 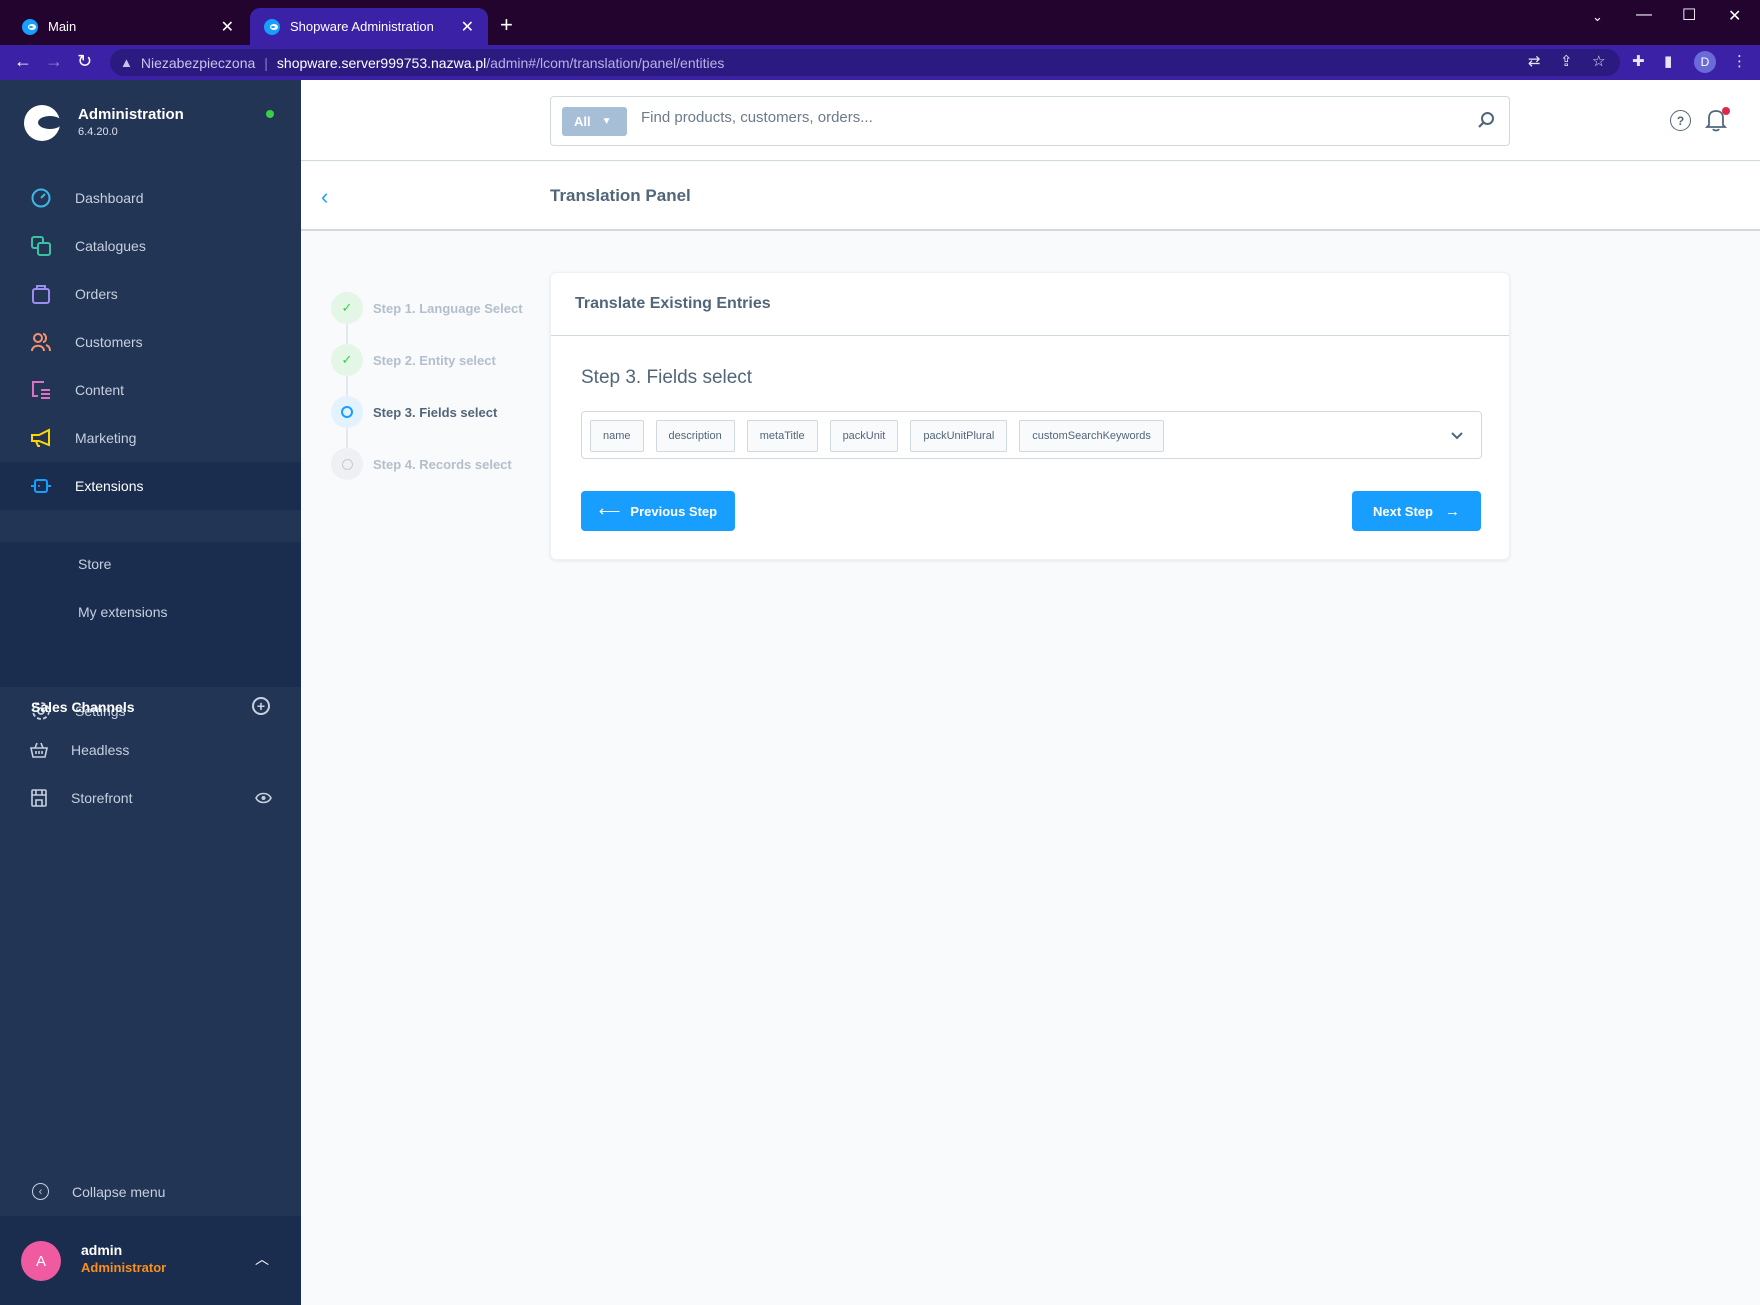 What do you see at coordinates (262, 1259) in the screenshot?
I see `chevron-up-icon: ︿` at bounding box center [262, 1259].